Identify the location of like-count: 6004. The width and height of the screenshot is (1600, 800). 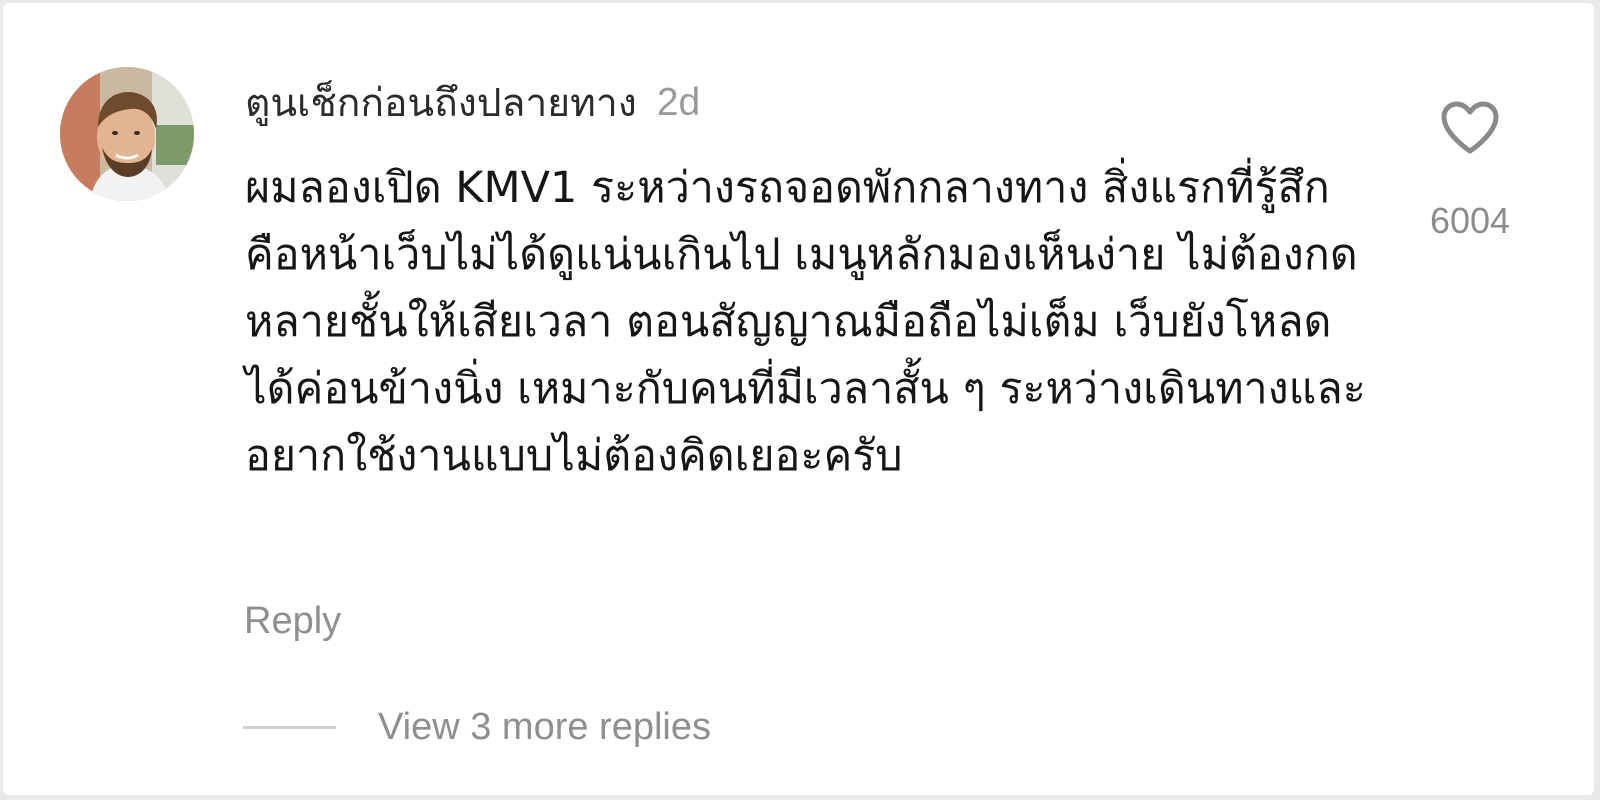
(1470, 220).